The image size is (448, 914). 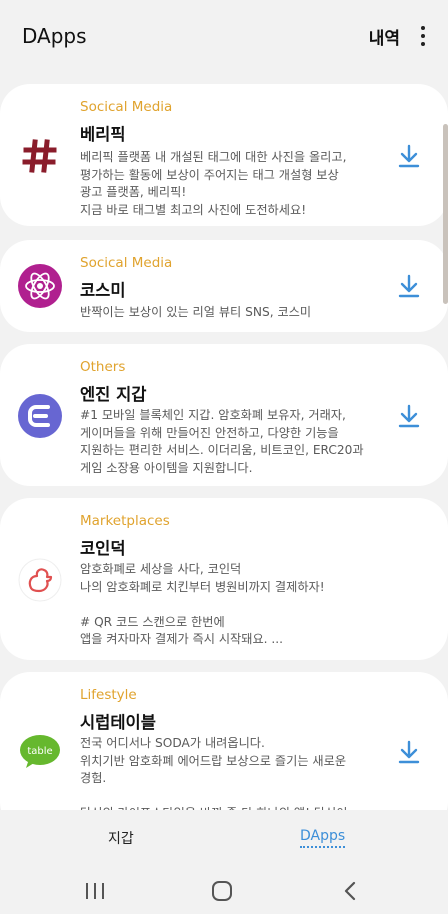 I want to click on logo-text: table, so click(x=39, y=751).